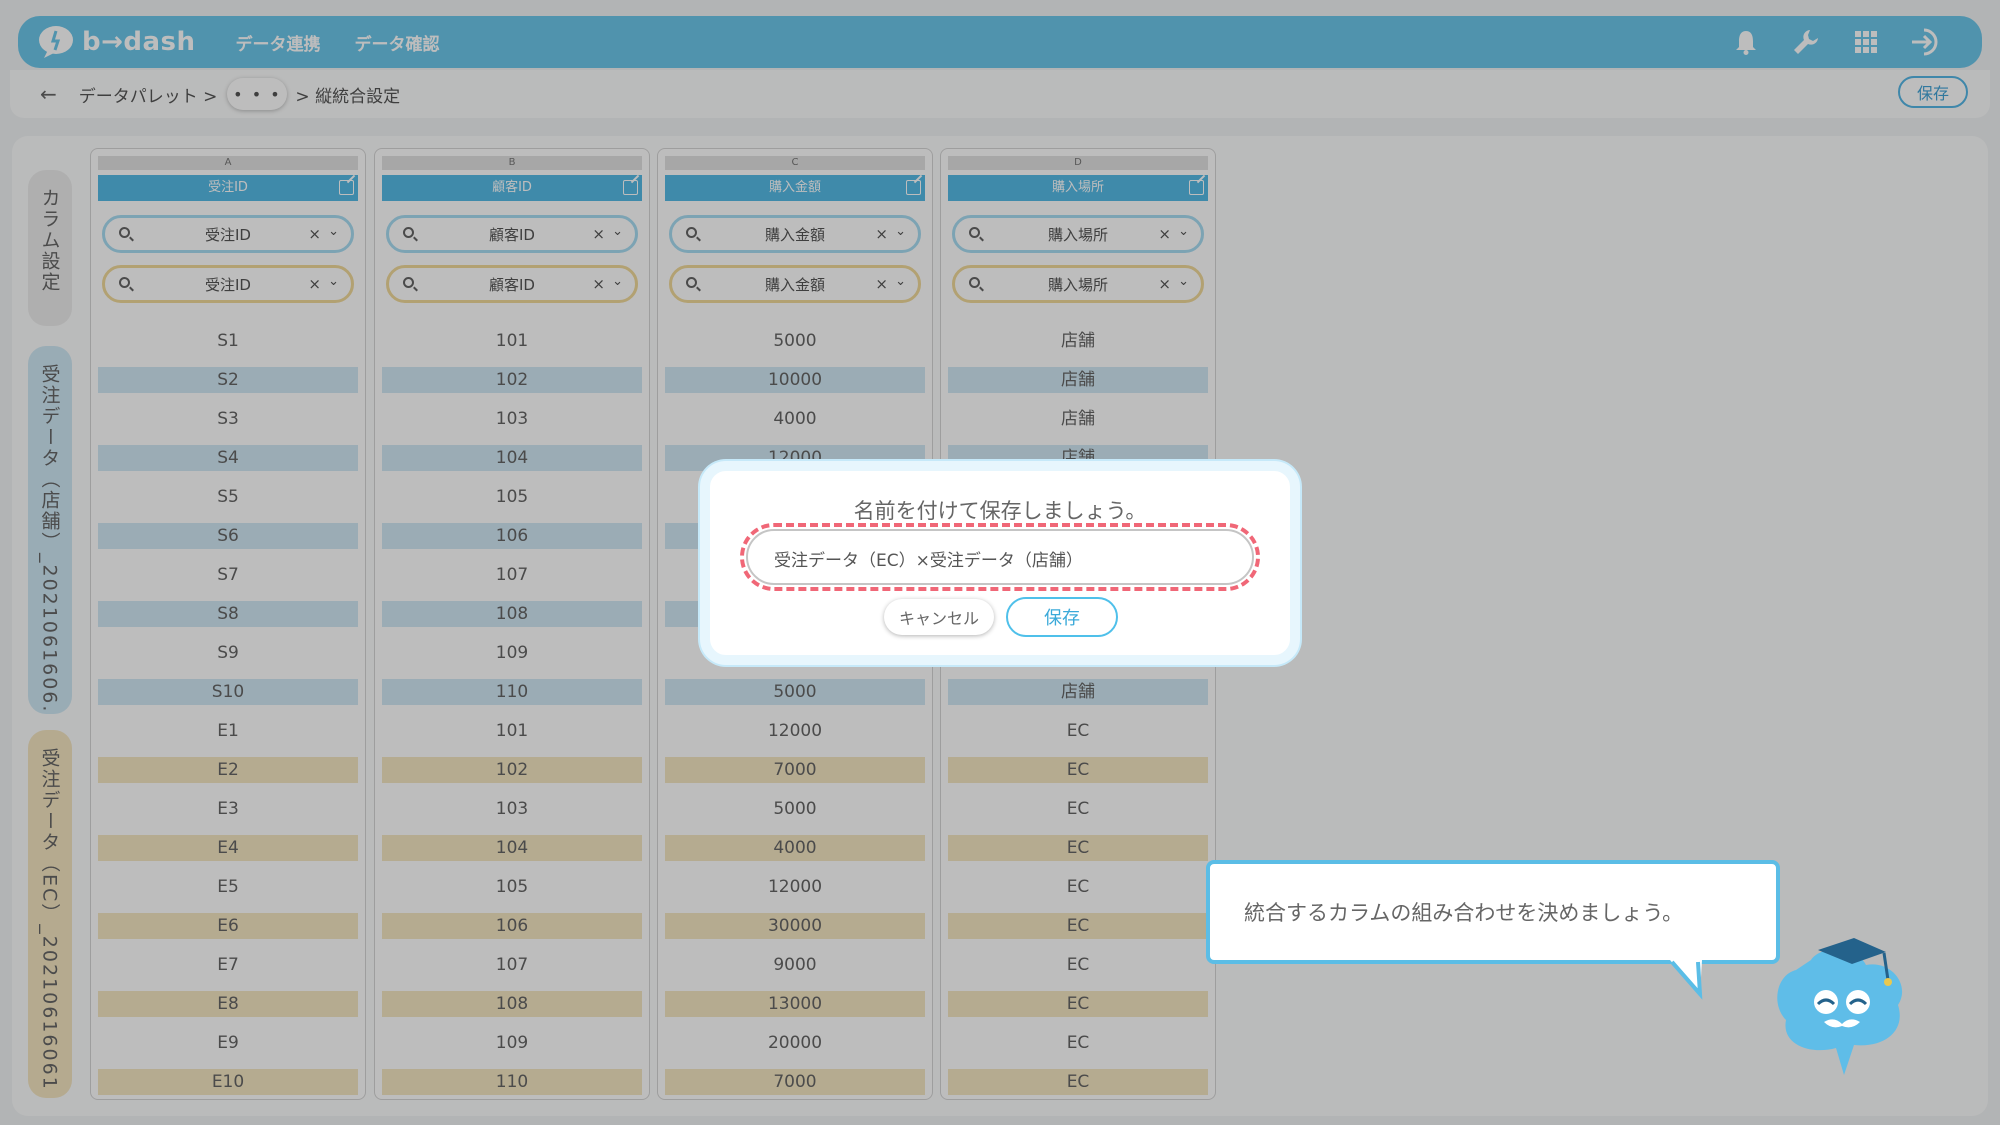 Image resolution: width=2000 pixels, height=1125 pixels. Describe the element at coordinates (1840, 1006) in the screenshot. I see `brain-mascot-icon` at that location.